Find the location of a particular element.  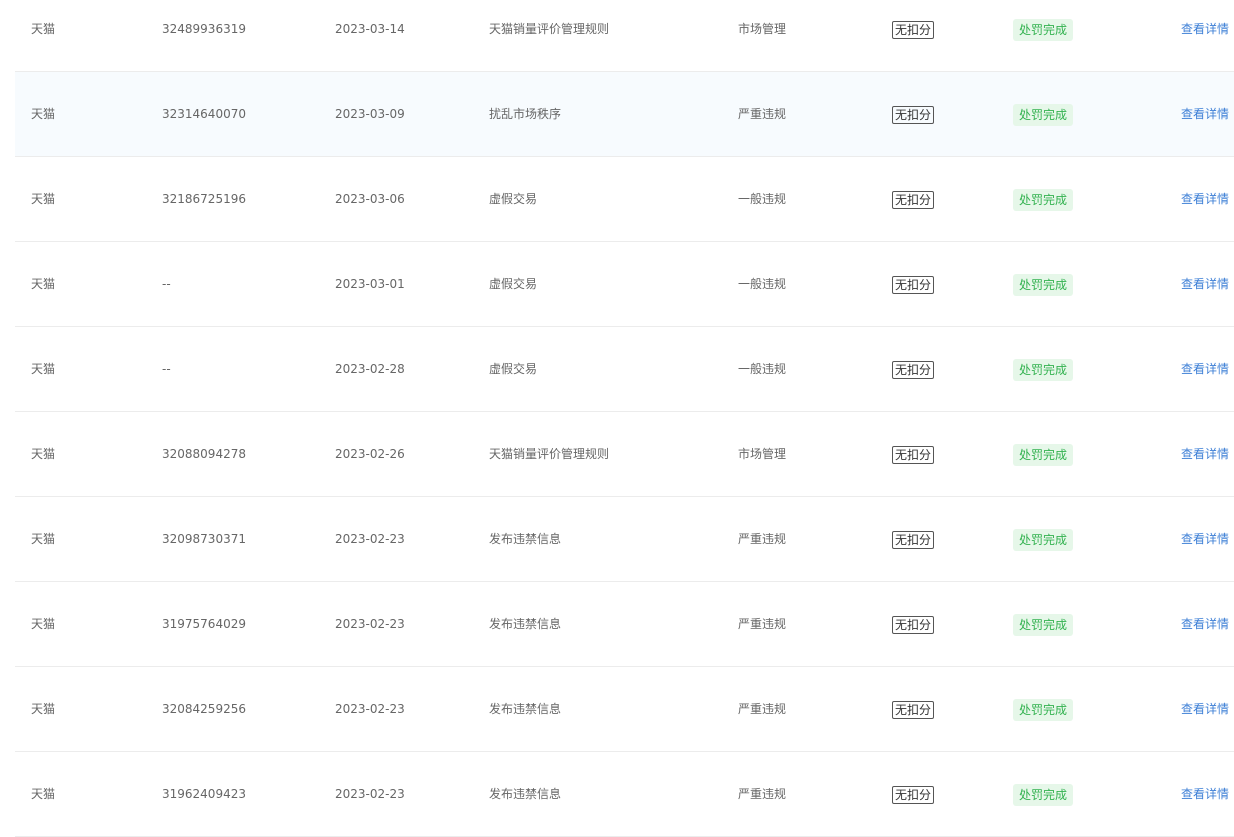

table-row: 天猫 -- 2023-03-01 虚假交易 一般违规 无扣分 处罚完成 查看详情 is located at coordinates (624, 284).